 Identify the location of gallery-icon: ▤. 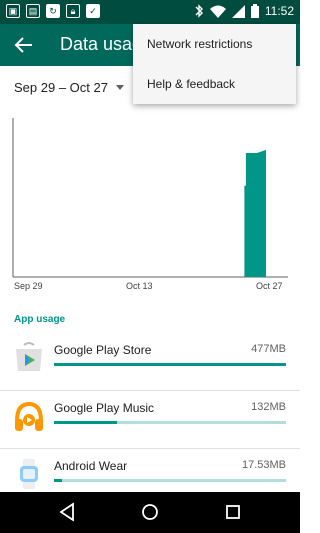
(33, 11).